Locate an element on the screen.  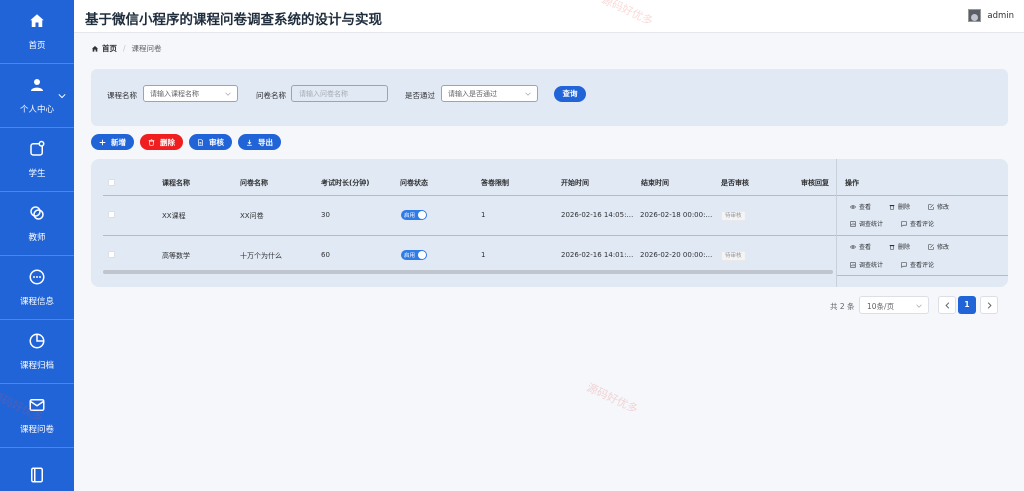
course-name-placeholder: 请输入课程名称 is located at coordinates (174, 94).